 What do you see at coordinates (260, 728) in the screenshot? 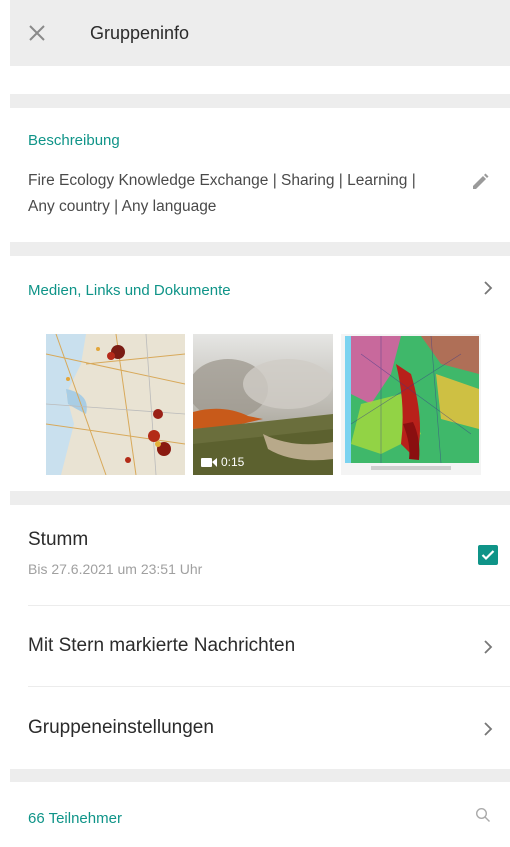
I see `group-settings-row: Gruppeneinstellungen` at bounding box center [260, 728].